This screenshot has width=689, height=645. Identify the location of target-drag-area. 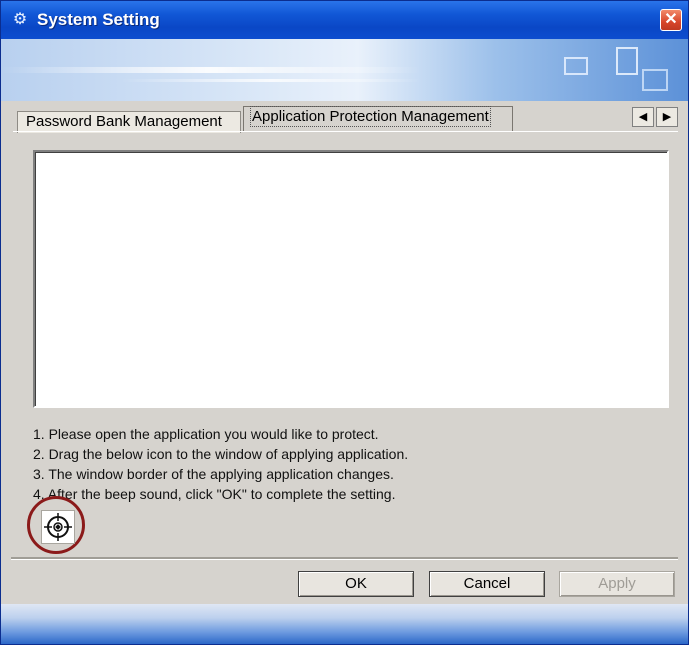
(56, 525).